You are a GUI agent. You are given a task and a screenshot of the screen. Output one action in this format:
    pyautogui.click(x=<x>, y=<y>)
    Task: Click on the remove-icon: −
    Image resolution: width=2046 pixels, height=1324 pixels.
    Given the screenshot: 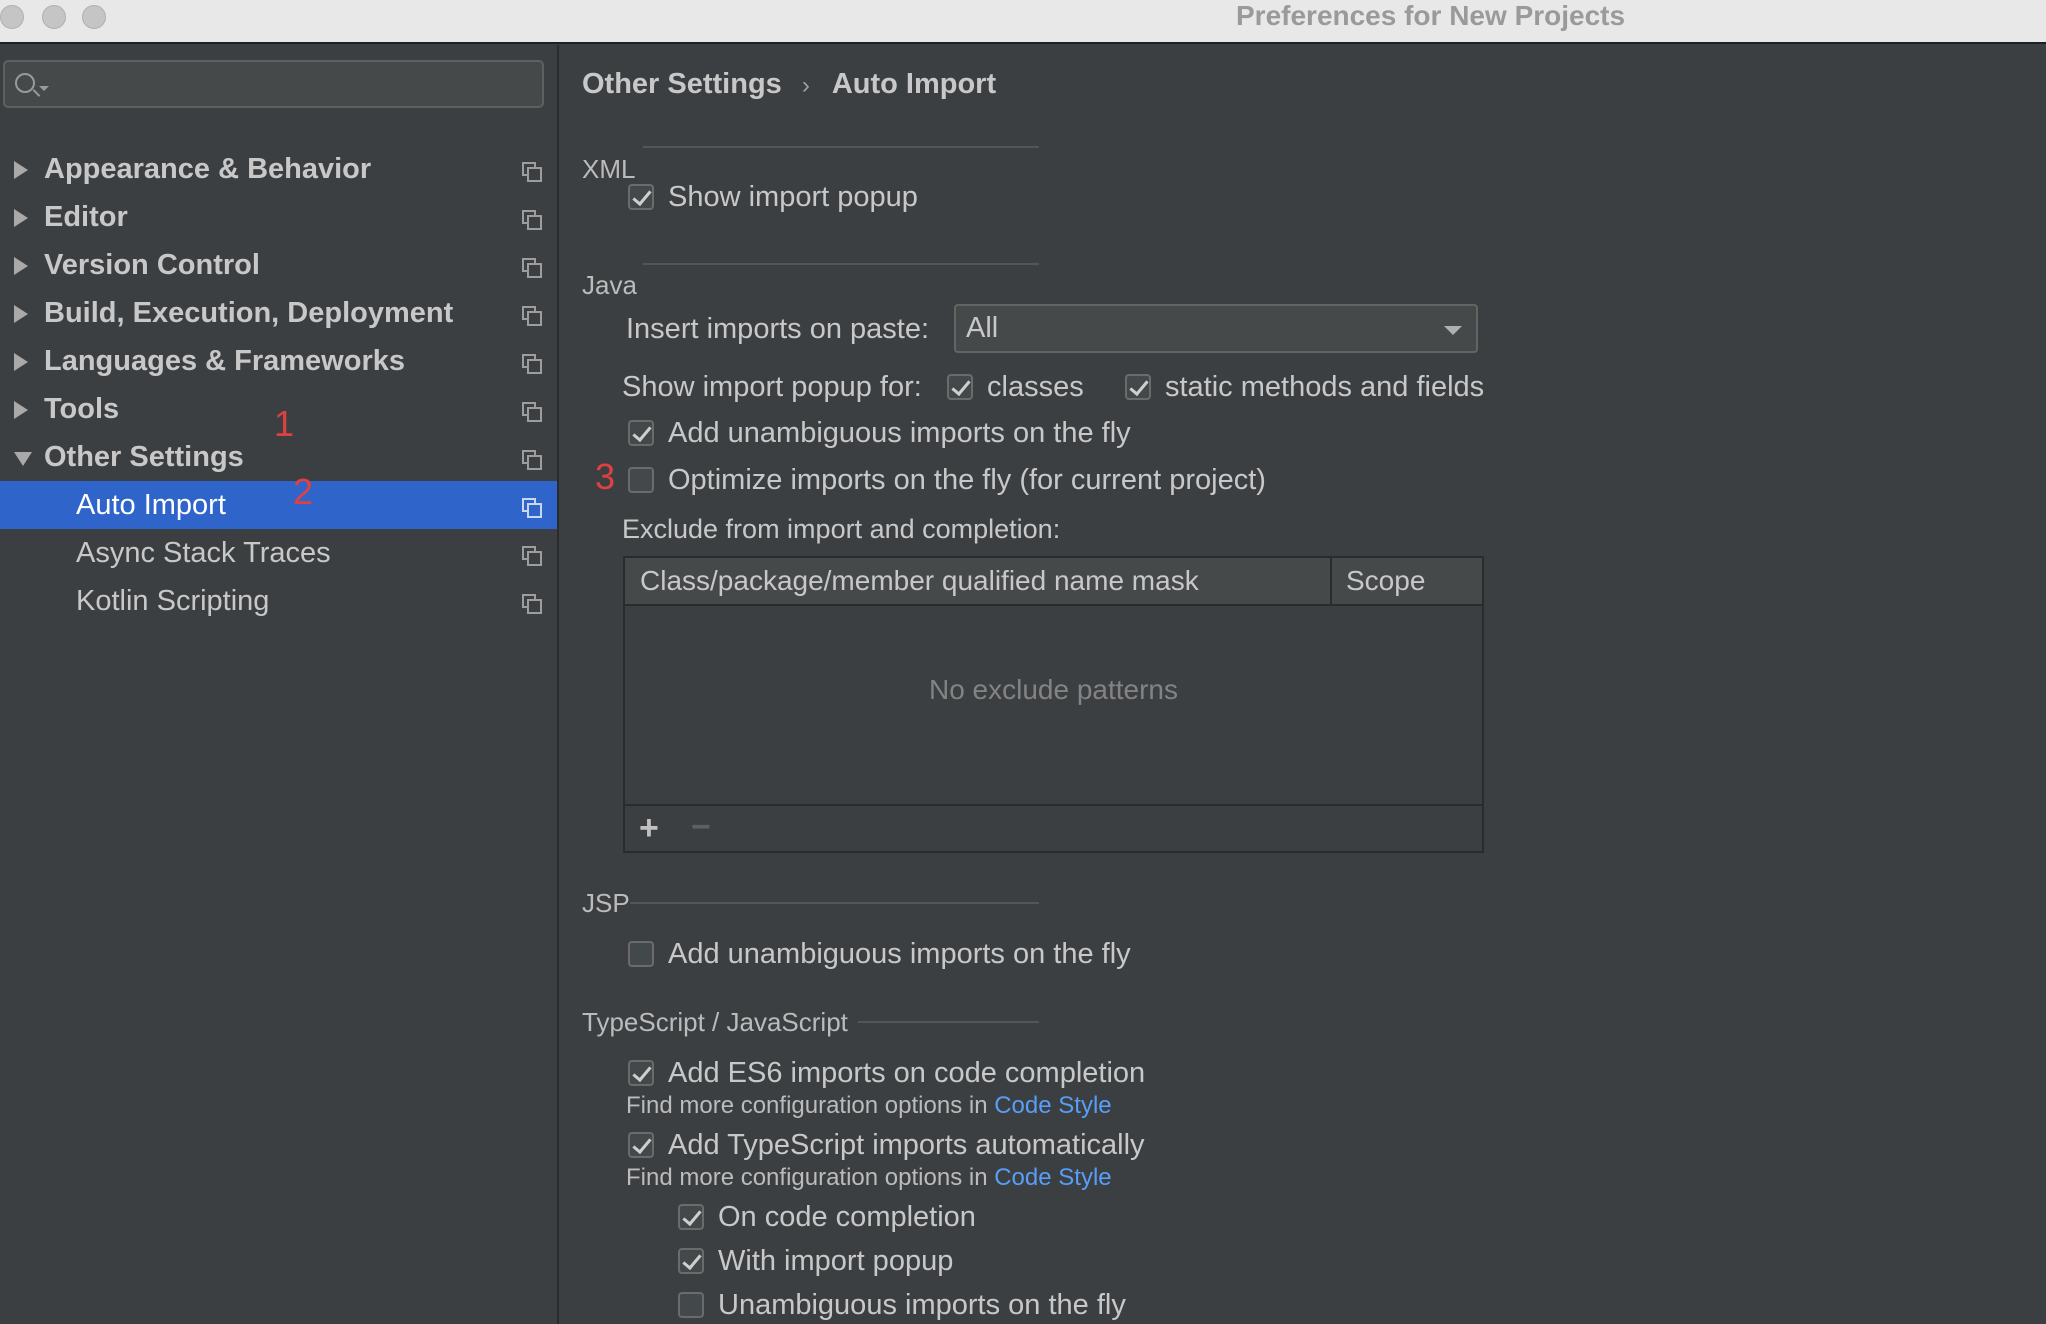 What is the action you would take?
    pyautogui.click(x=701, y=827)
    